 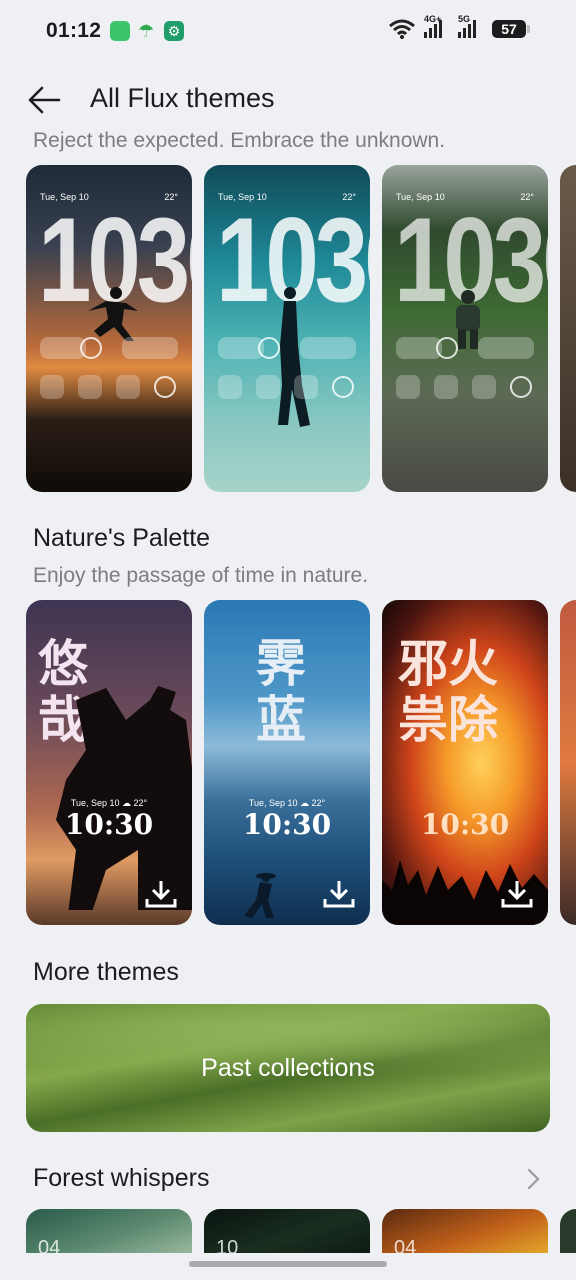 What do you see at coordinates (121, 1178) in the screenshot?
I see `forest-section-title: Forest whispers` at bounding box center [121, 1178].